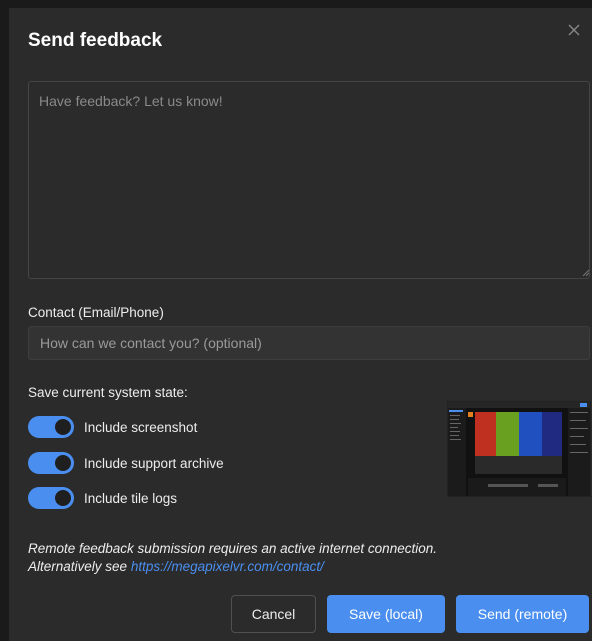  I want to click on system-state-label: Save current system state:, so click(108, 392).